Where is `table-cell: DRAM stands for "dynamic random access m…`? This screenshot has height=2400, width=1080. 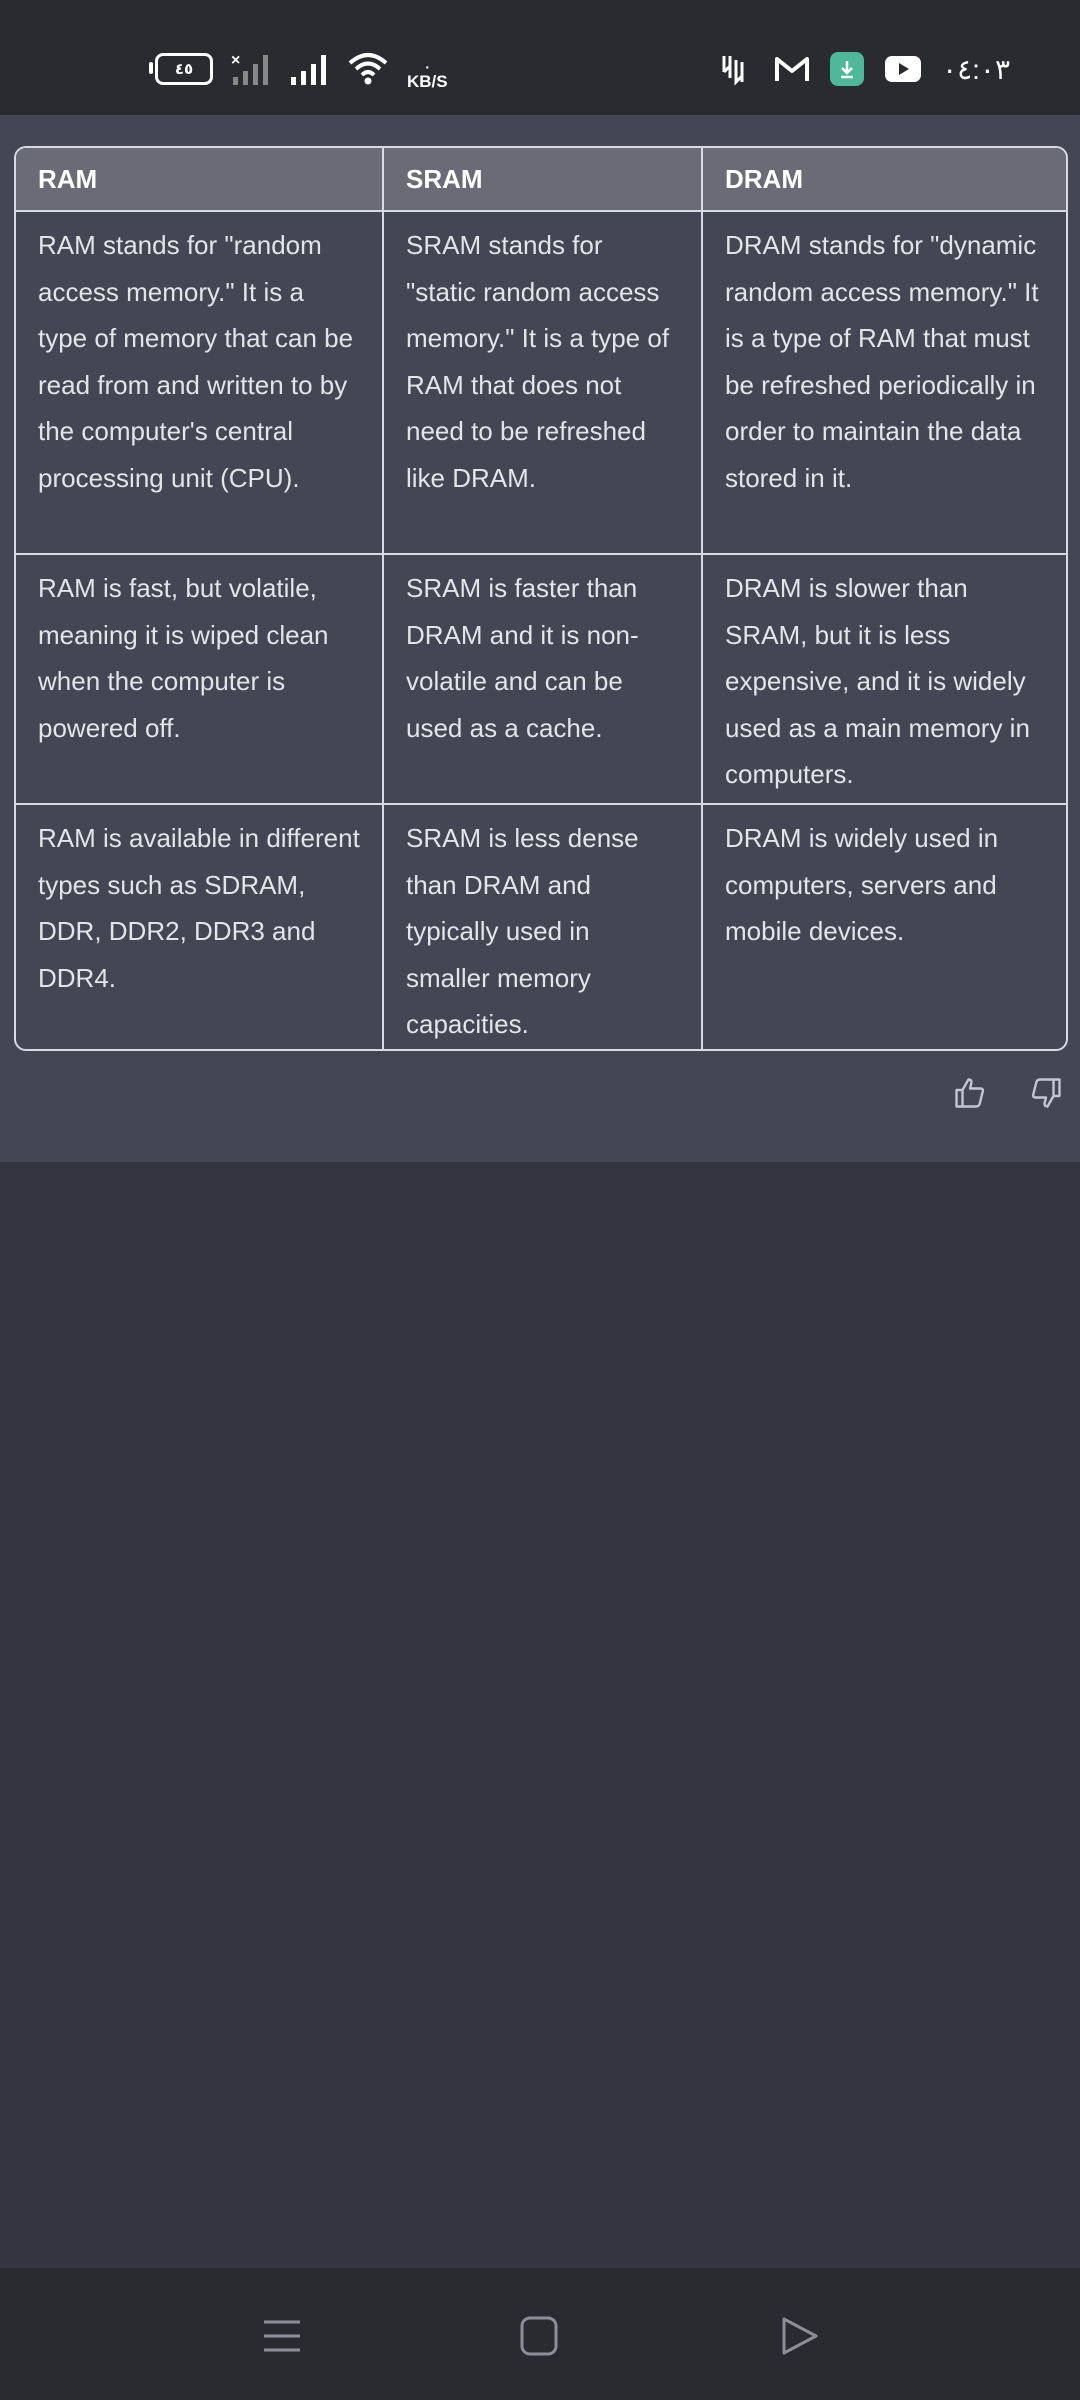
table-cell: DRAM stands for "dynamic random access m… is located at coordinates (883, 382).